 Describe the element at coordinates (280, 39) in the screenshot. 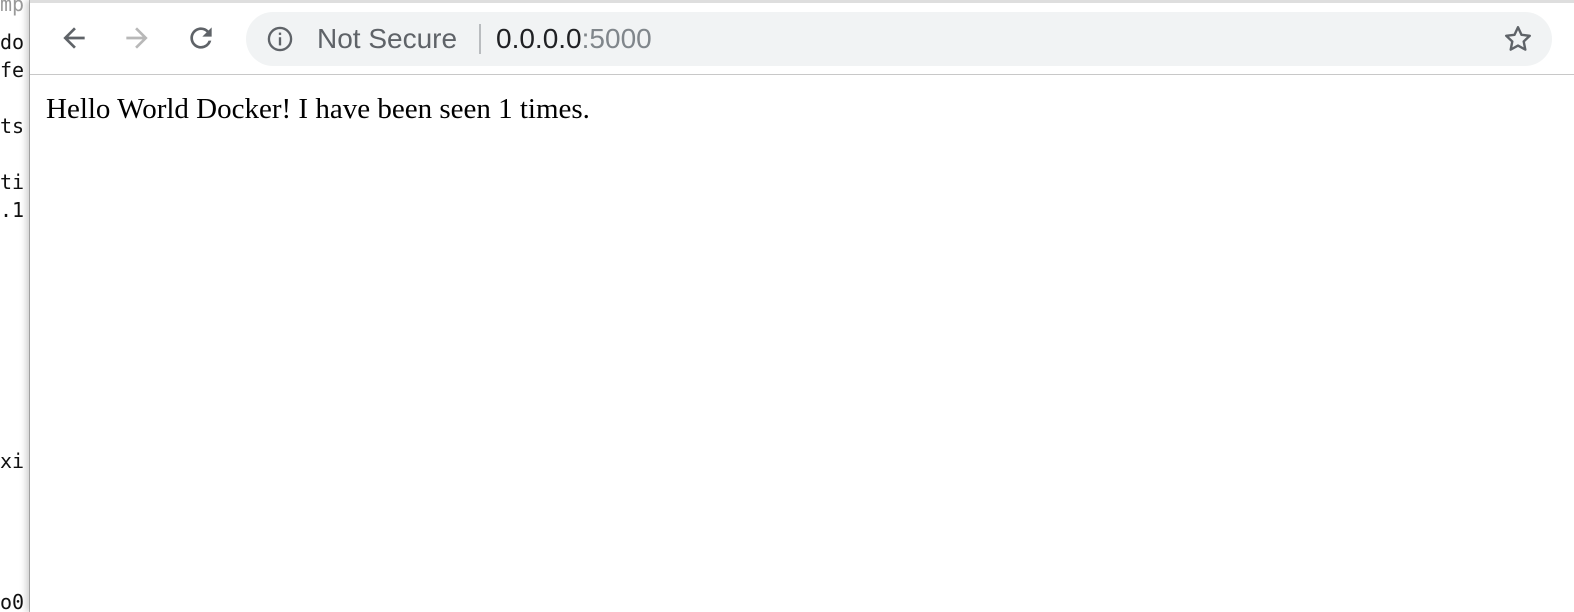

I see `info-icon` at that location.